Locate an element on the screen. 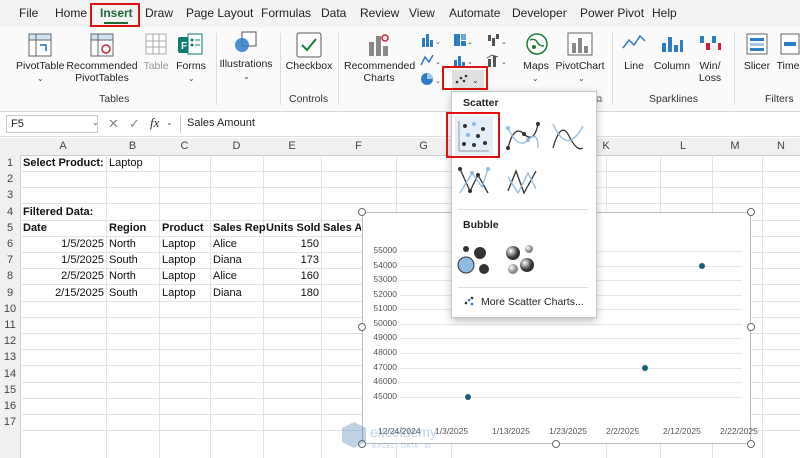 The image size is (800, 458). column-header-d: D is located at coordinates (236, 146).